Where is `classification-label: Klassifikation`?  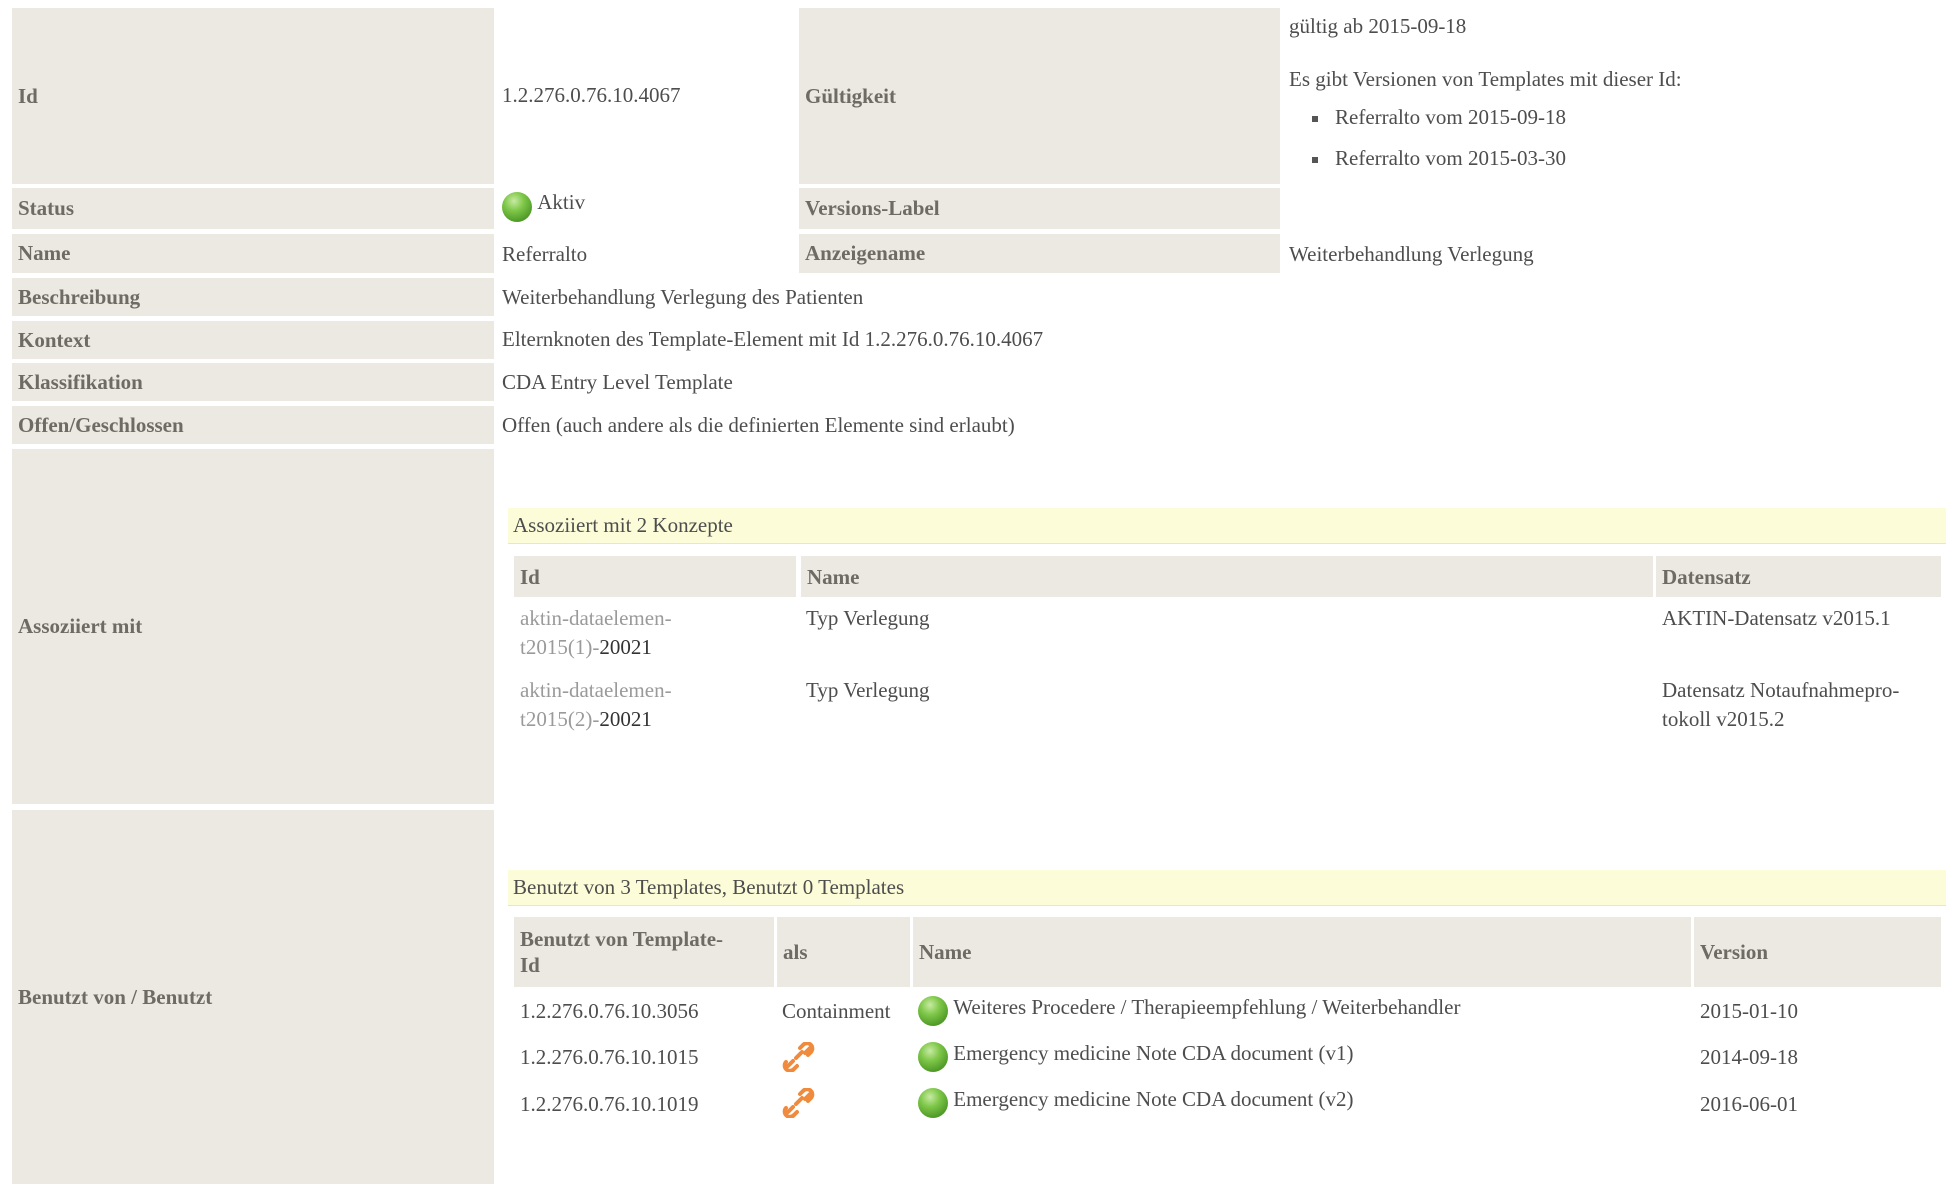 classification-label: Klassifikation is located at coordinates (253, 382).